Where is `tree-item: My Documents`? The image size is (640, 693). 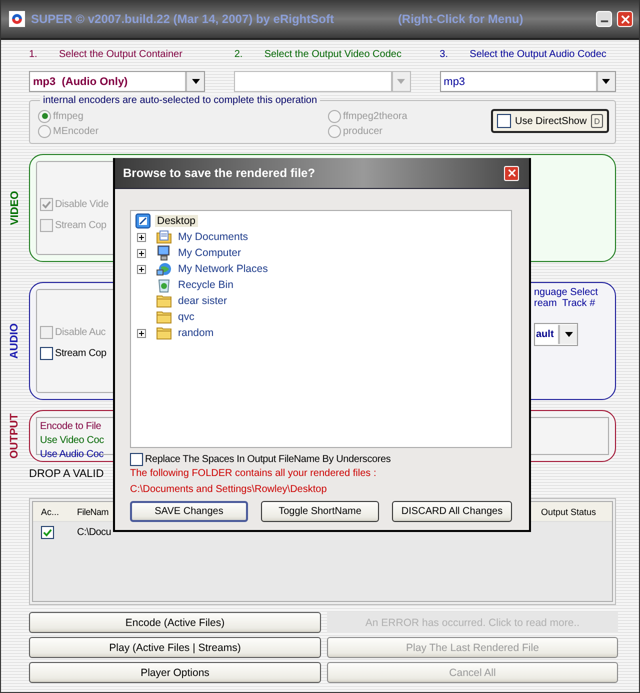
tree-item: My Documents is located at coordinates (213, 237).